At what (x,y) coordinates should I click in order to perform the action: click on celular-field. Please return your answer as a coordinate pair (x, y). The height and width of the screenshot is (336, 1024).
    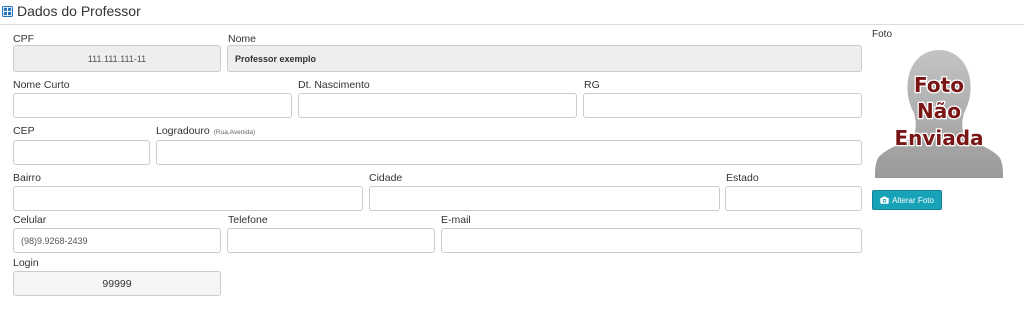
    Looking at the image, I should click on (117, 240).